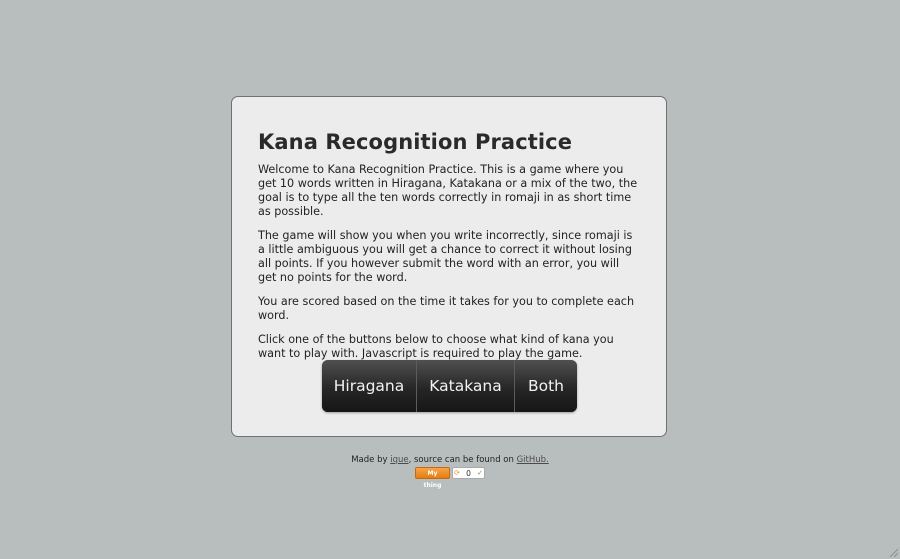 The image size is (900, 559). Describe the element at coordinates (466, 386) in the screenshot. I see `katakana-button: Katakana` at that location.